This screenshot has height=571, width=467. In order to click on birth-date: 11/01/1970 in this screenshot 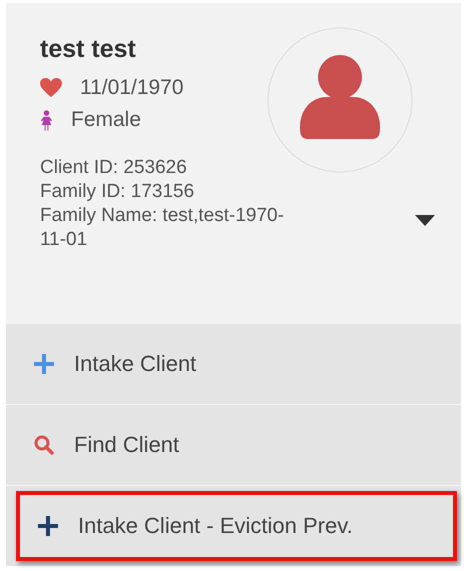, I will do `click(132, 88)`.